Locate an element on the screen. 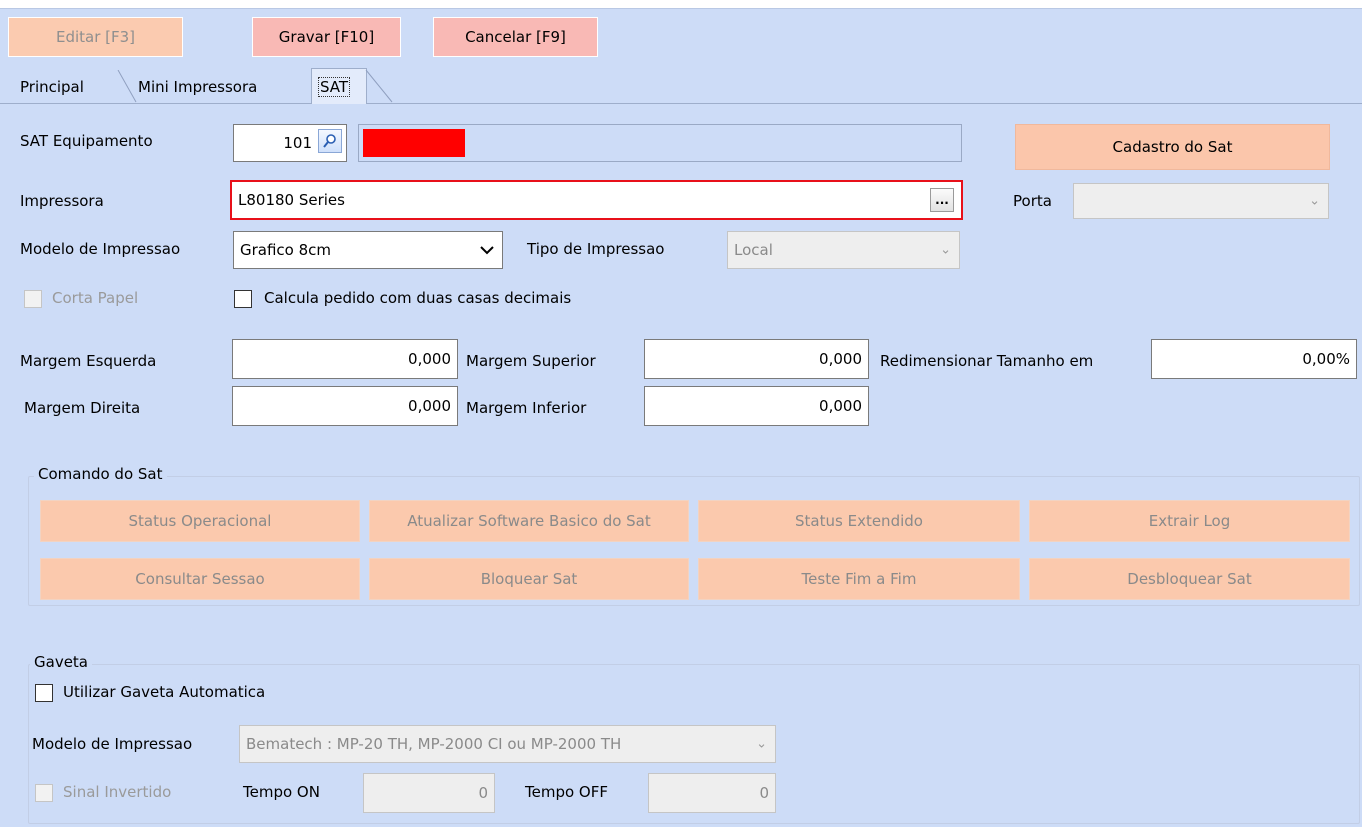 This screenshot has width=1362, height=827. margem-esquerda-input: 0,000 is located at coordinates (345, 359).